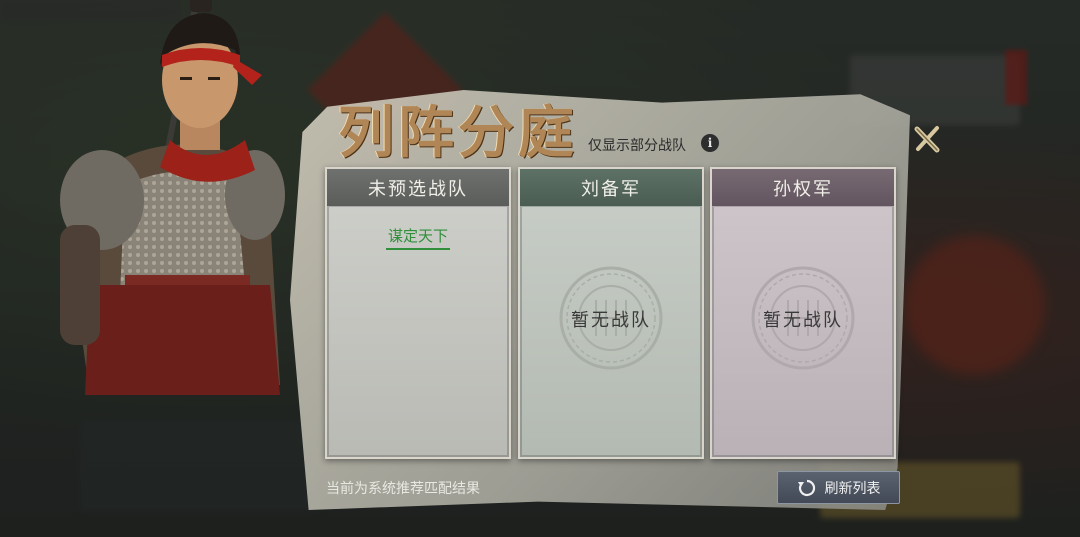 This screenshot has width=1080, height=537. Describe the element at coordinates (418, 188) in the screenshot. I see `column-header: 未预选战队` at that location.